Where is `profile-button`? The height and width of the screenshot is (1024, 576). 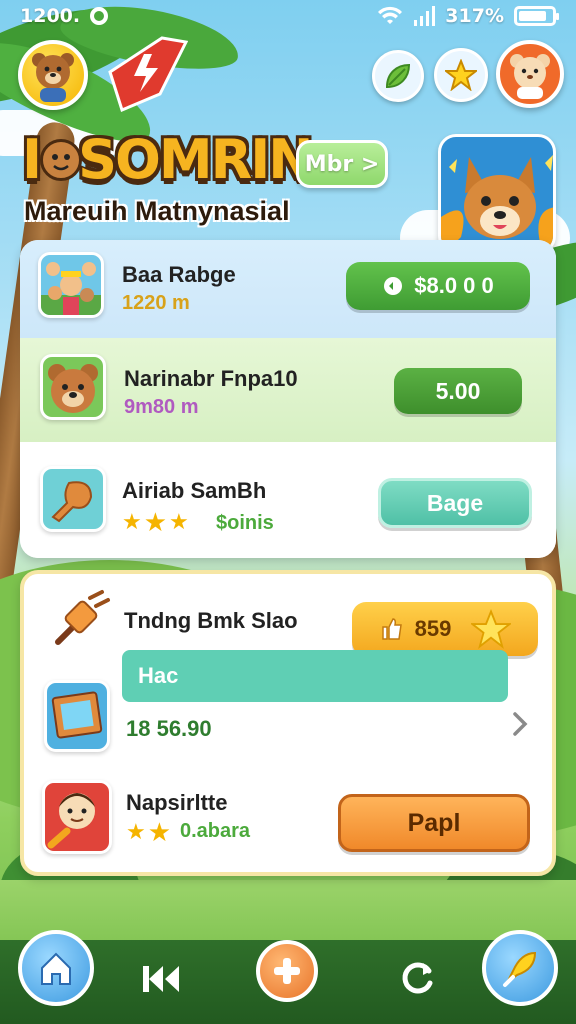 profile-button is located at coordinates (530, 74).